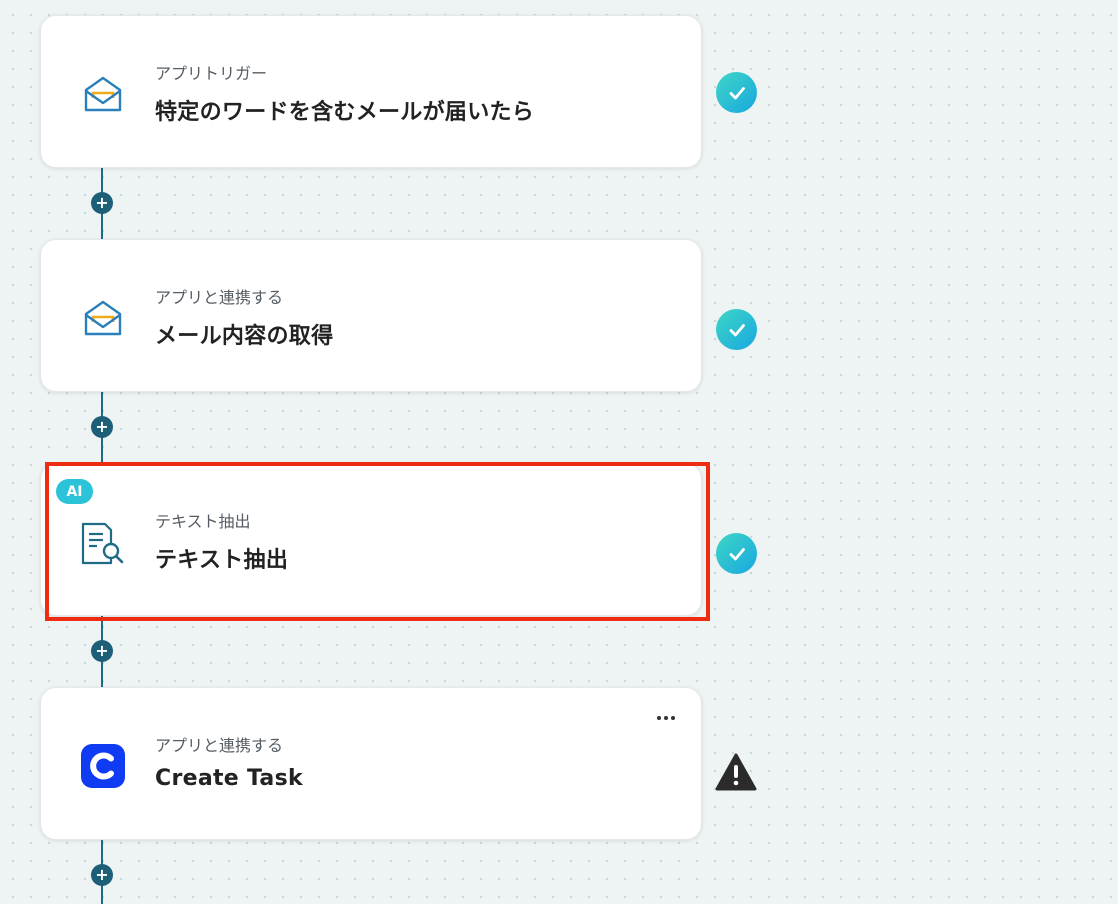  What do you see at coordinates (244, 336) in the screenshot?
I see `step-title: メール内容の取得` at bounding box center [244, 336].